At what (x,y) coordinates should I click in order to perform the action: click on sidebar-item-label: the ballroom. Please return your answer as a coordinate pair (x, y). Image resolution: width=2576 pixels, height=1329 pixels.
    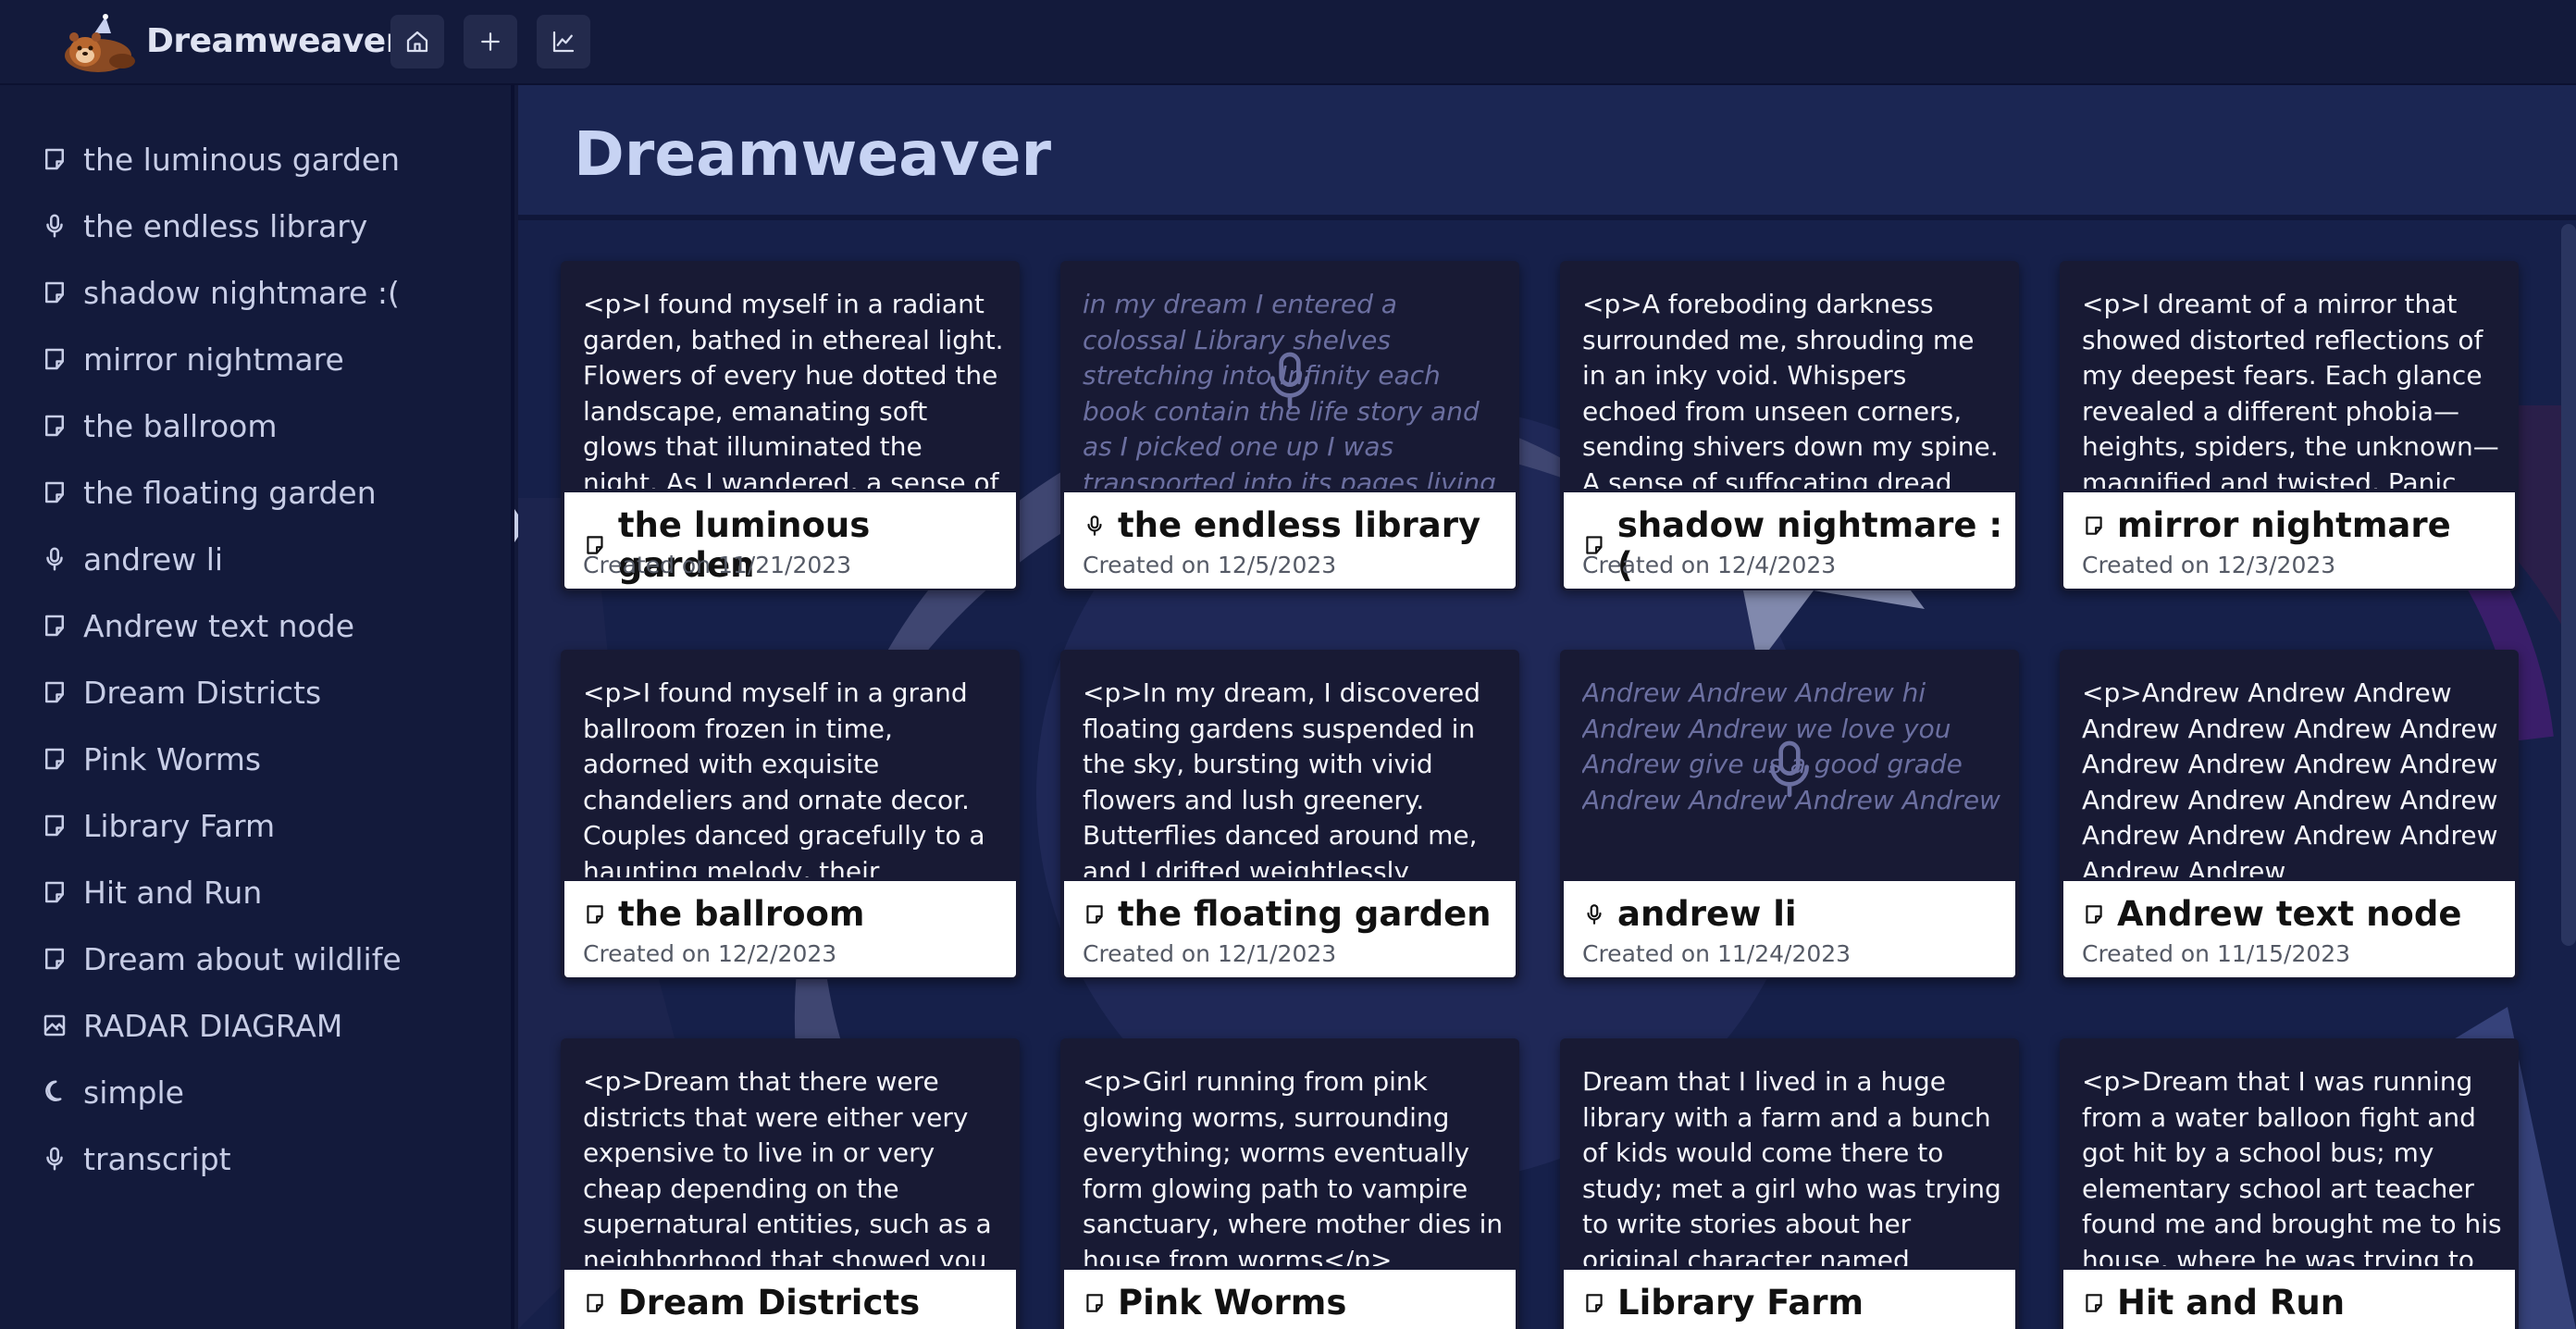
    Looking at the image, I should click on (181, 425).